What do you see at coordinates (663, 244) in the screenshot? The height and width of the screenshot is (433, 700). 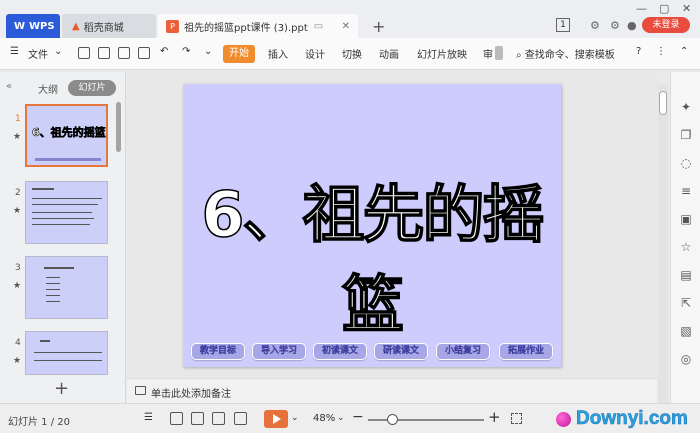 I see `slide-scrollbar` at bounding box center [663, 244].